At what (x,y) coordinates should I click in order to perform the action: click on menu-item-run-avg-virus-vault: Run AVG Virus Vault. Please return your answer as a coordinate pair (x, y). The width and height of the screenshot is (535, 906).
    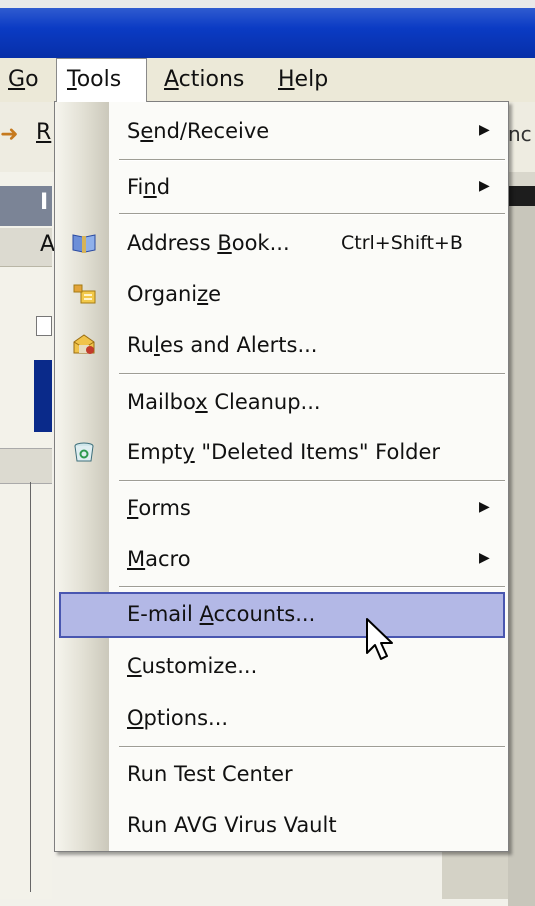
    Looking at the image, I should click on (281, 826).